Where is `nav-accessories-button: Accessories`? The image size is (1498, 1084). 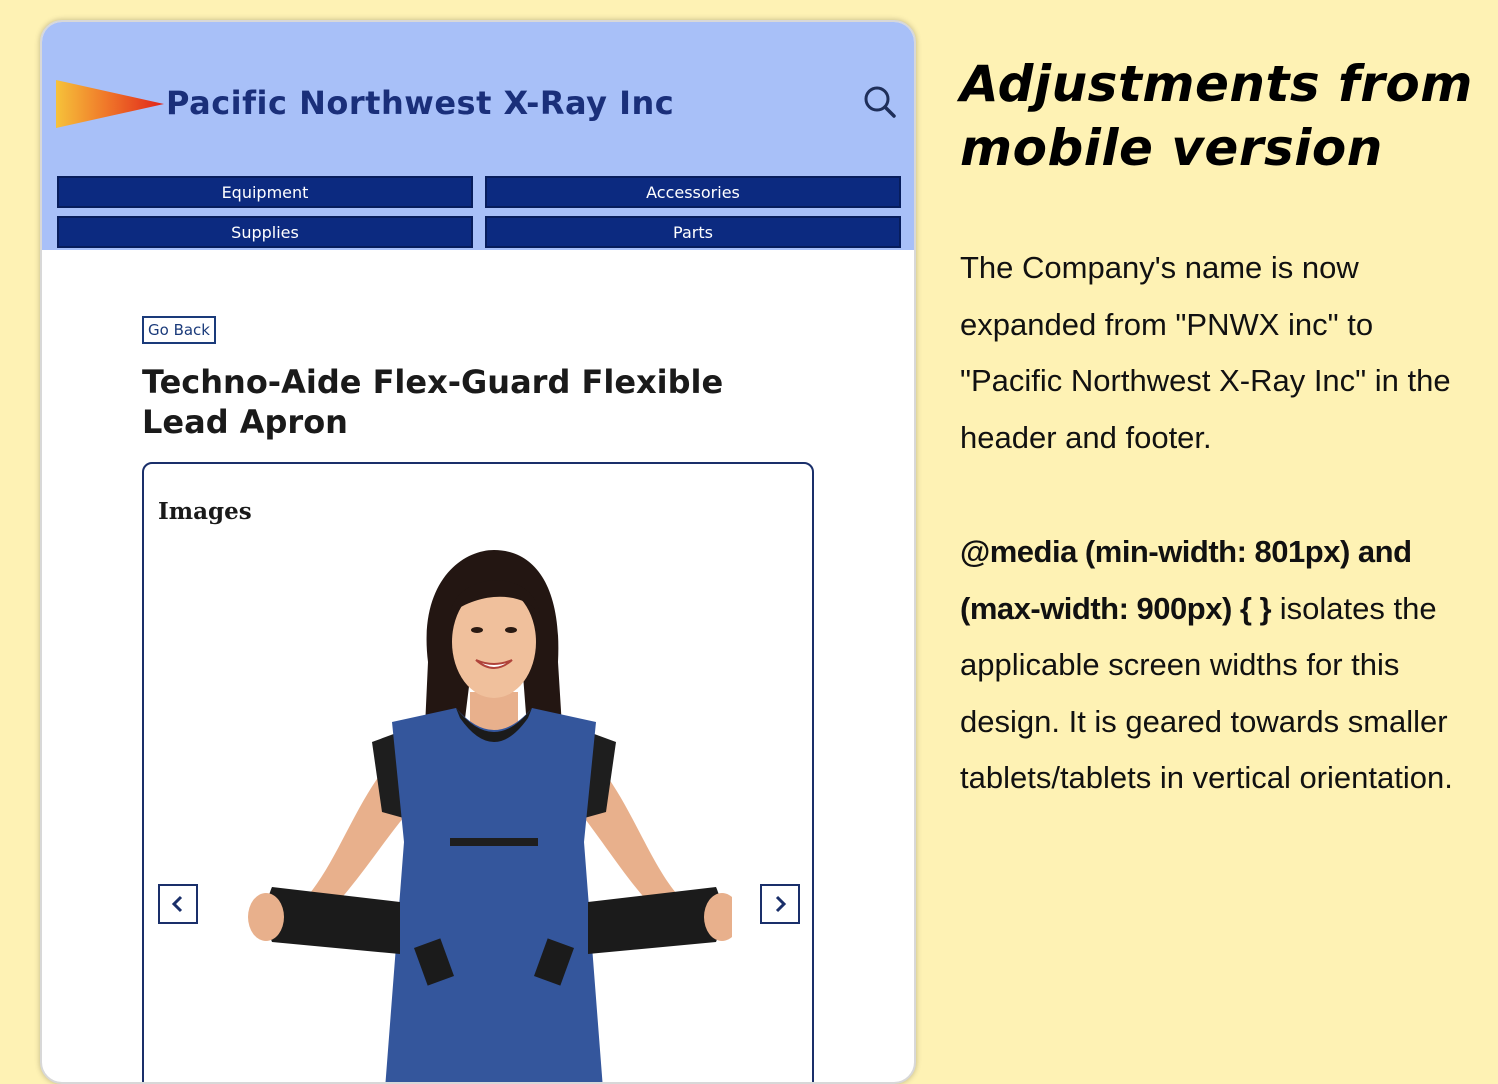
nav-accessories-button: Accessories is located at coordinates (693, 192).